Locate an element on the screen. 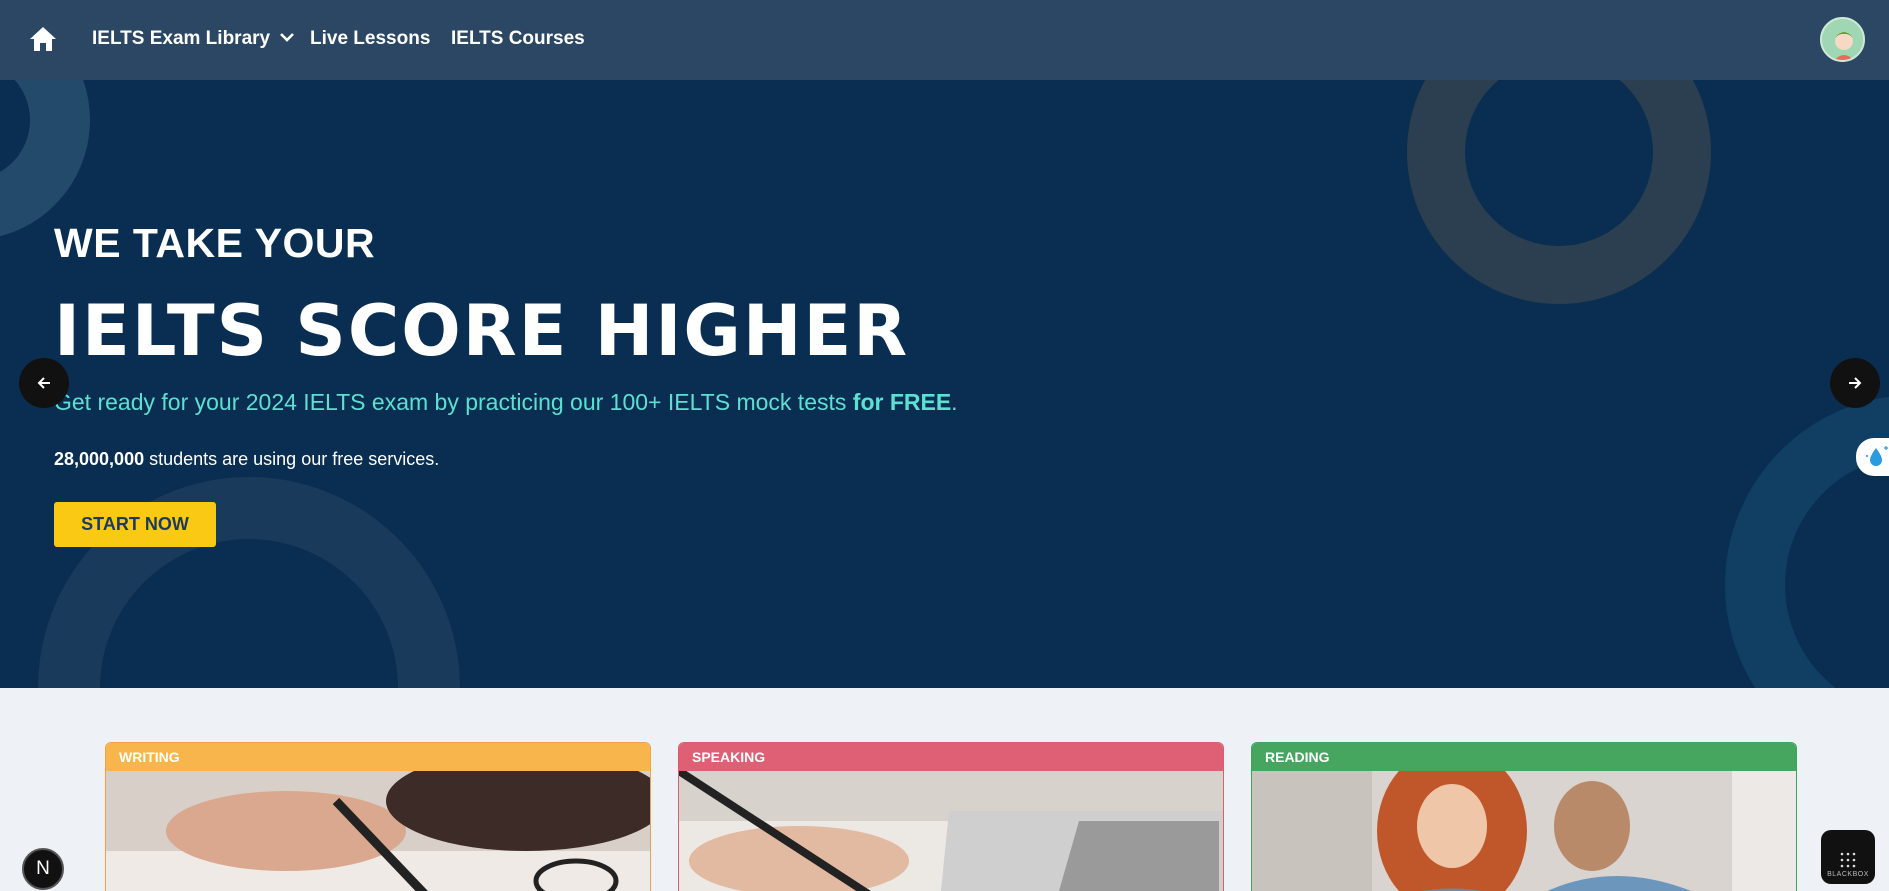 This screenshot has height=891, width=1889. arrow-right-icon is located at coordinates (1855, 383).